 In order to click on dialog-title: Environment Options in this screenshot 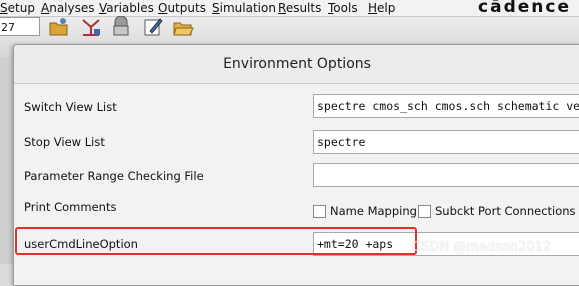, I will do `click(296, 64)`.